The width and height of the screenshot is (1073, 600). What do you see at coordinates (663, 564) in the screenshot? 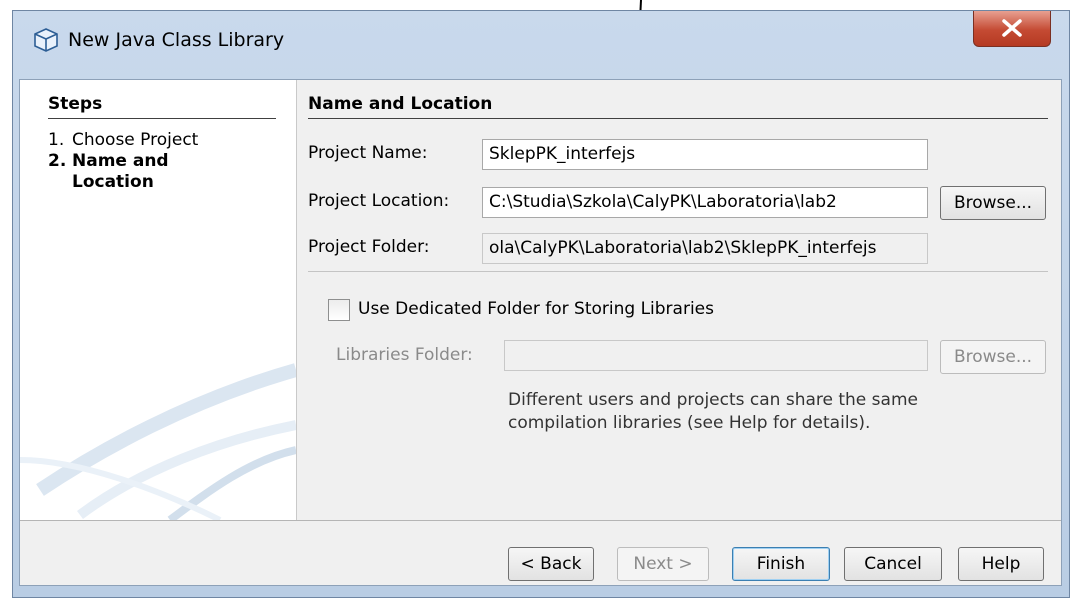
I see `next-button: Next >` at bounding box center [663, 564].